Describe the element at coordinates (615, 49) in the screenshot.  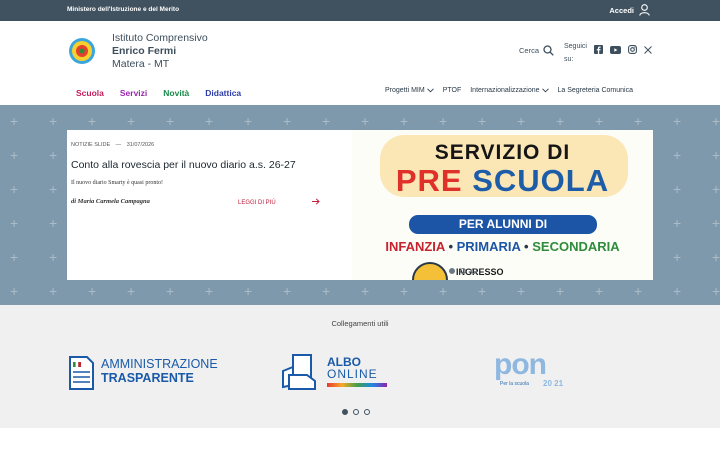
I see `youtube-icon` at that location.